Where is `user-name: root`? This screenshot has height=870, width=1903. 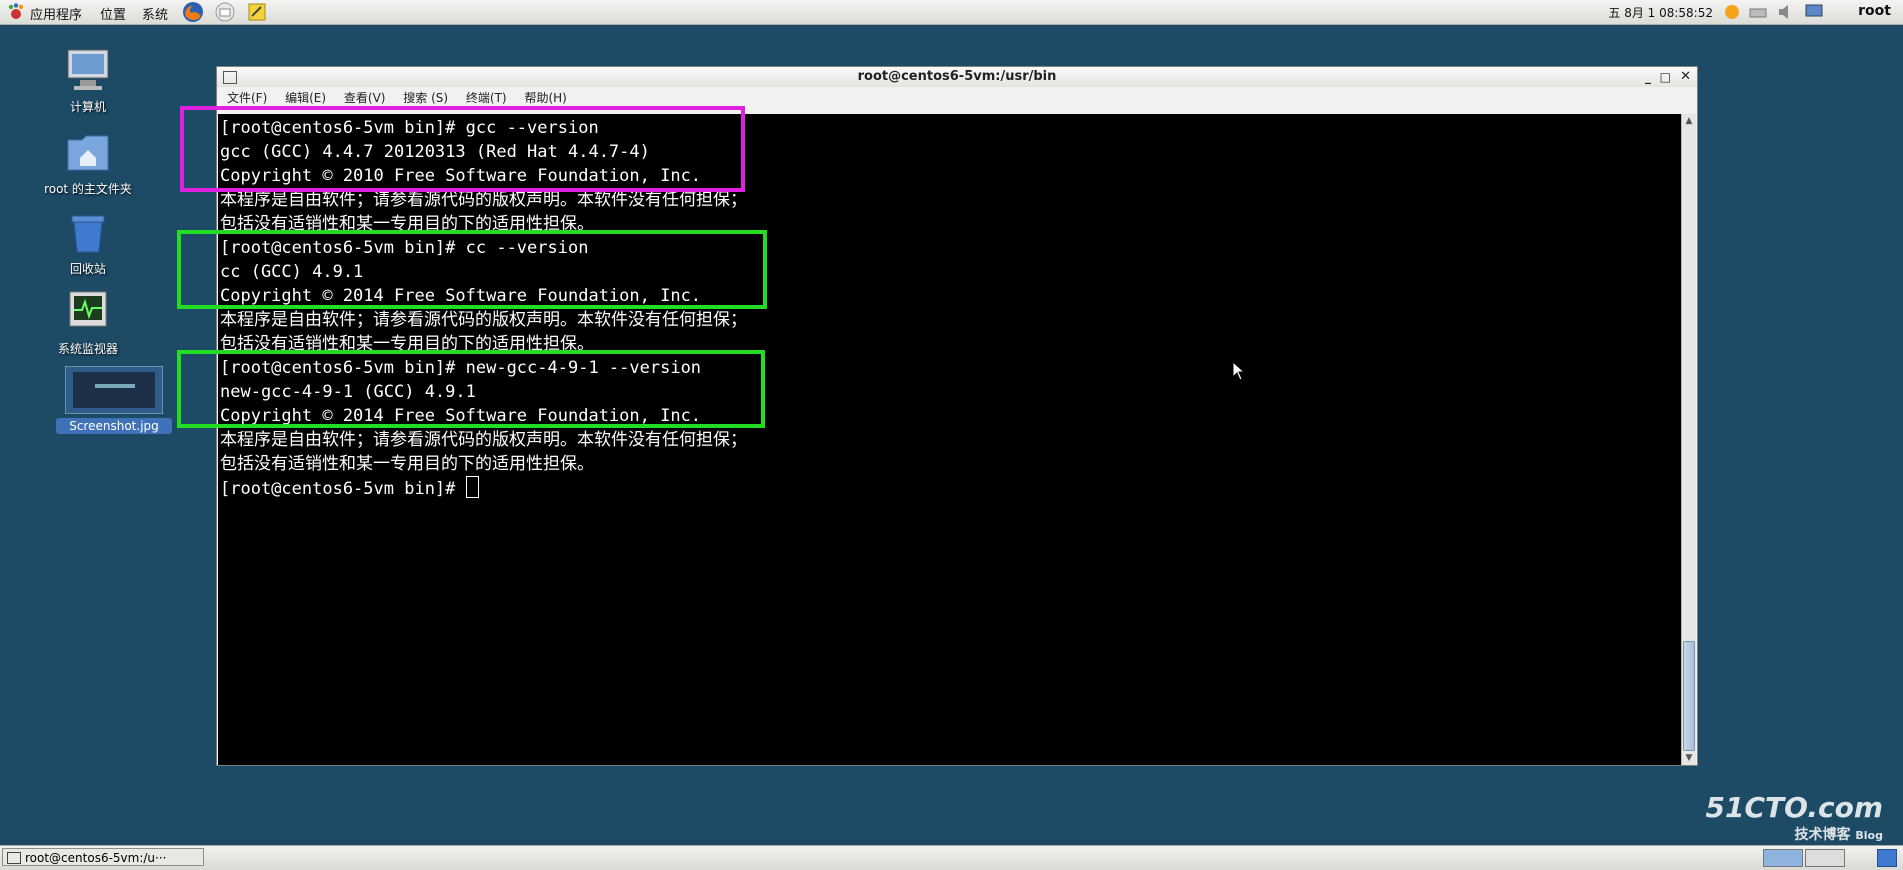 user-name: root is located at coordinates (1874, 11).